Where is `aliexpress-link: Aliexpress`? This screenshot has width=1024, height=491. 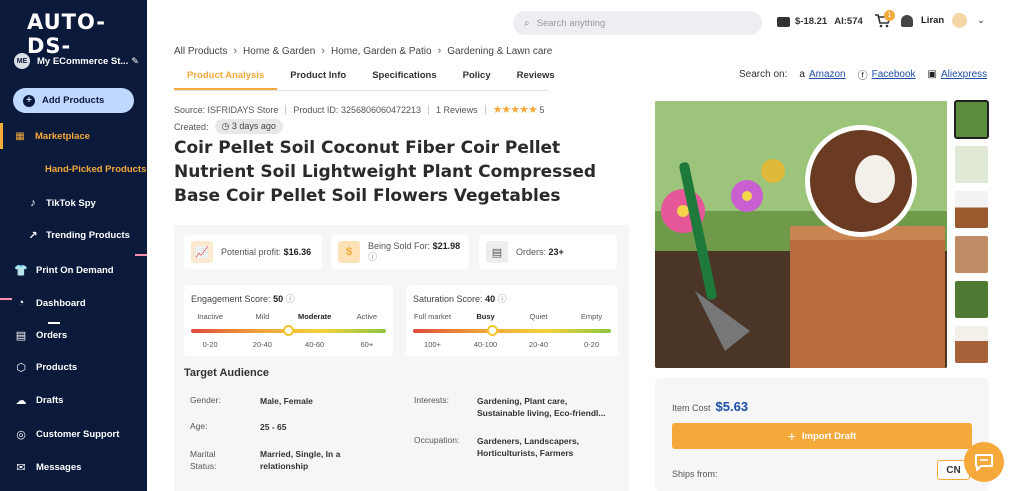
aliexpress-link: Aliexpress is located at coordinates (964, 74).